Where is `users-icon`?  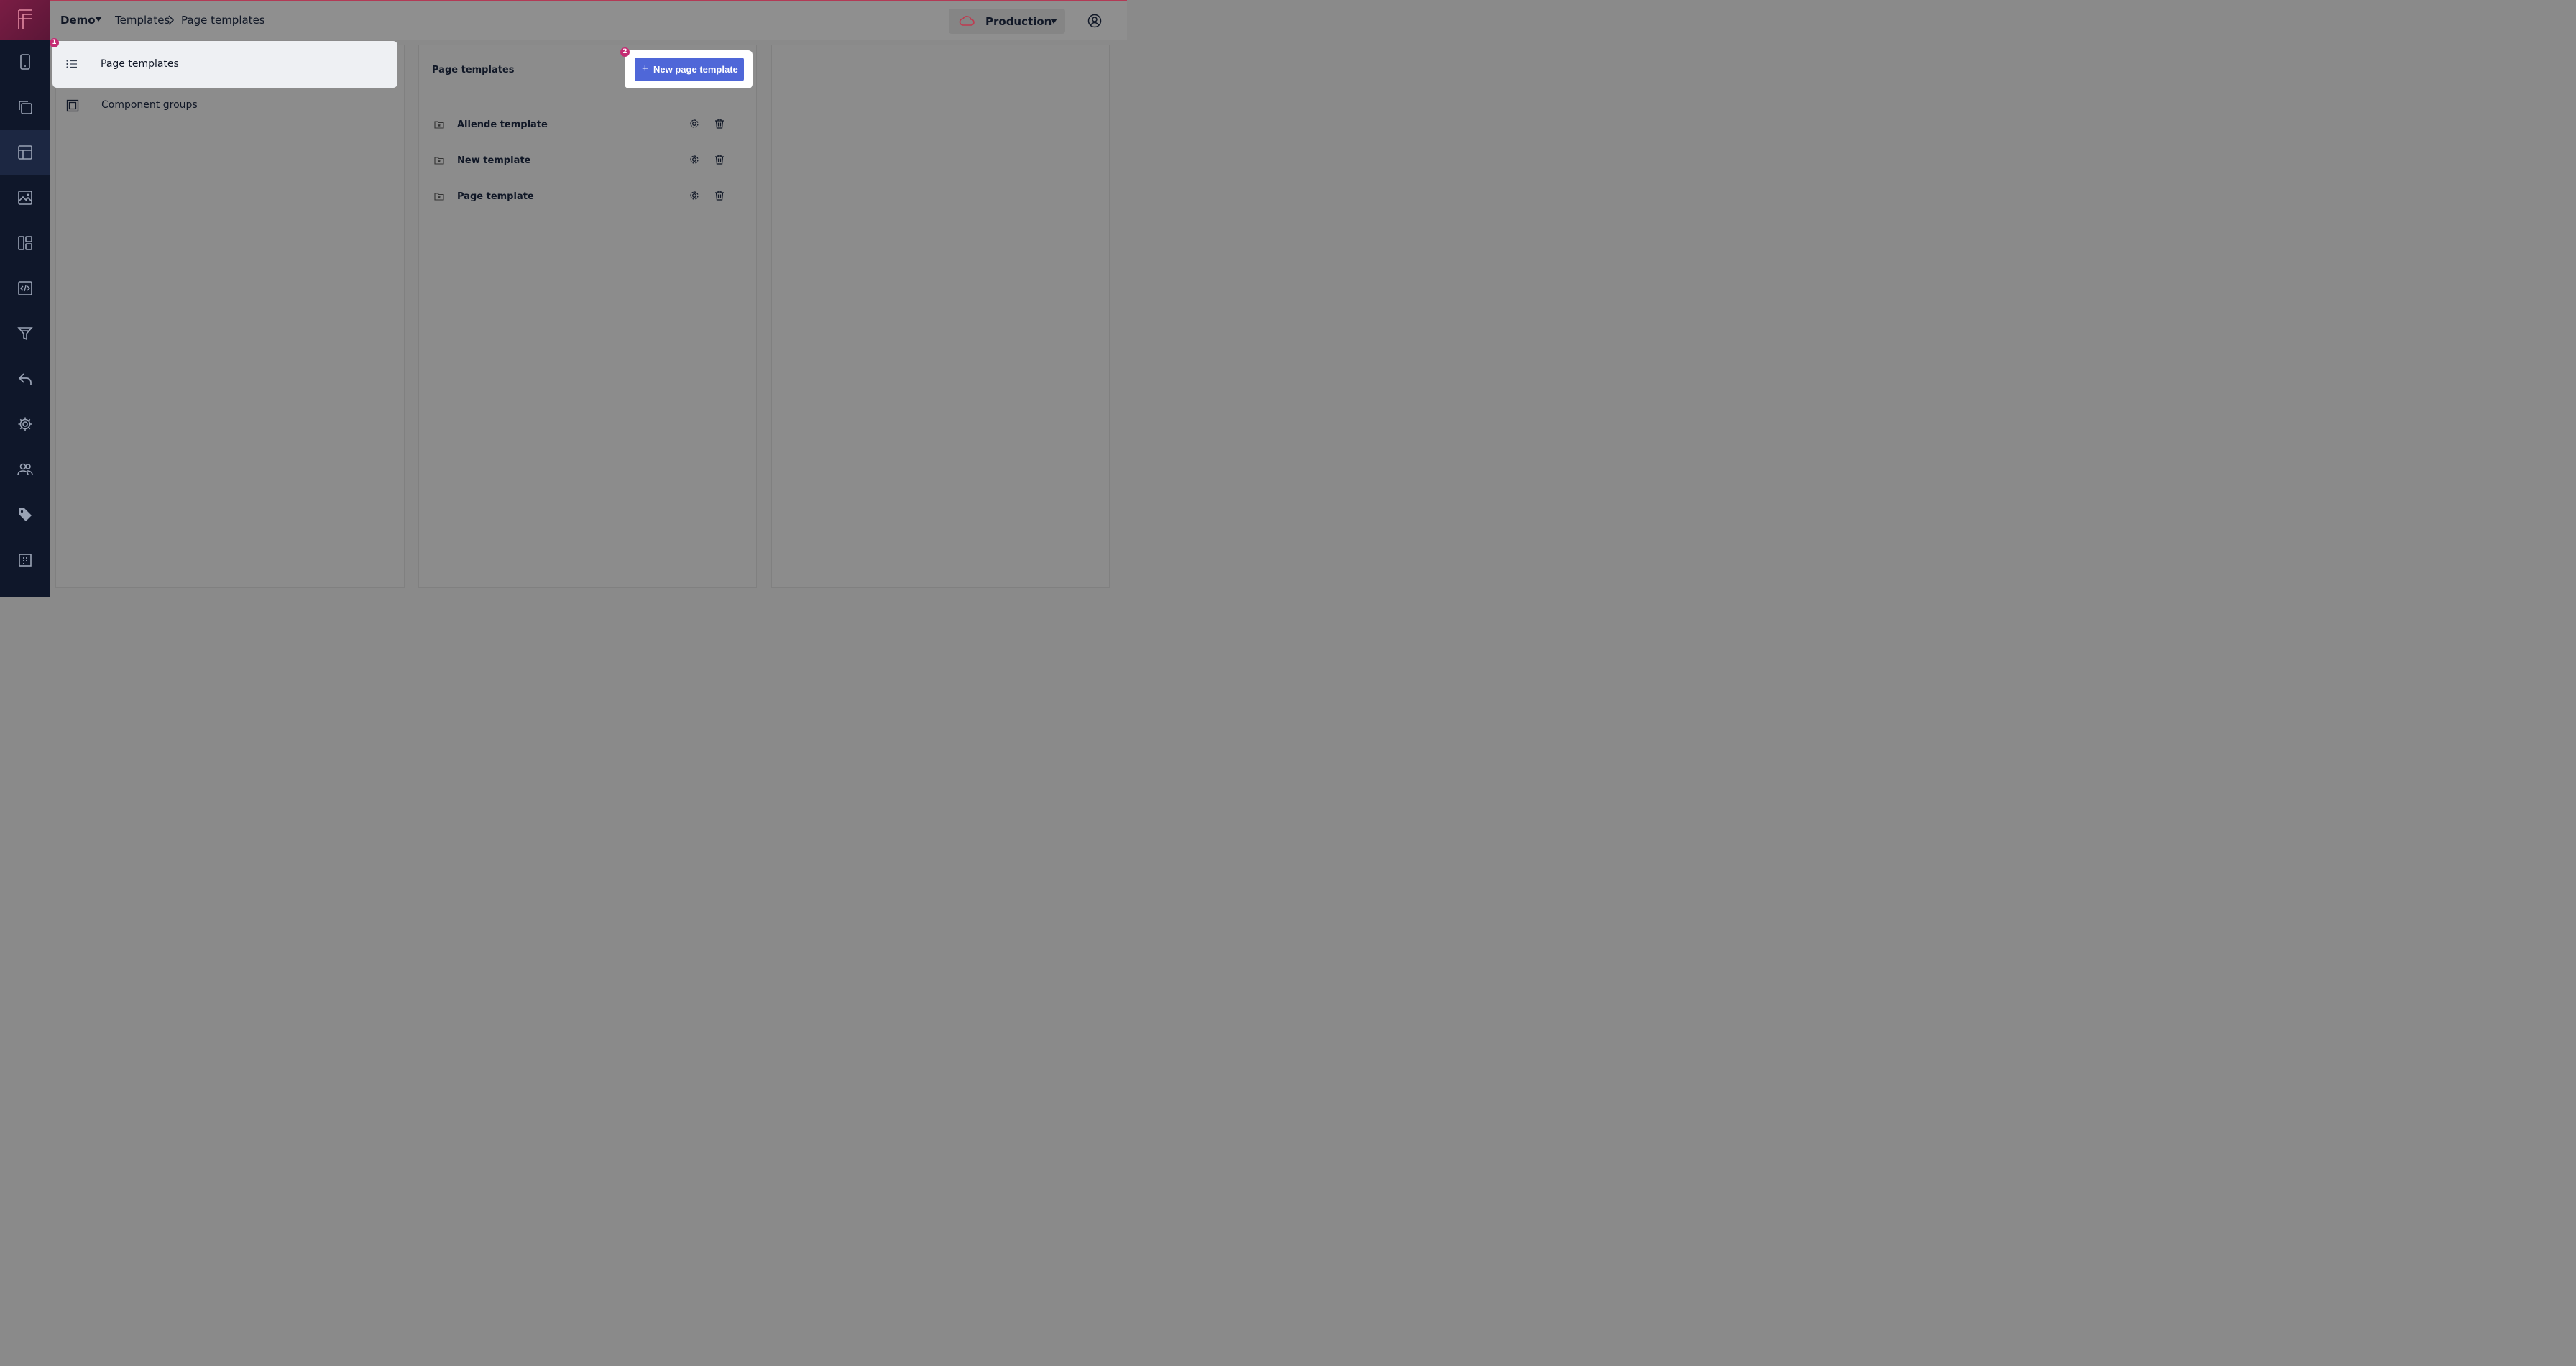
users-icon is located at coordinates (25, 469).